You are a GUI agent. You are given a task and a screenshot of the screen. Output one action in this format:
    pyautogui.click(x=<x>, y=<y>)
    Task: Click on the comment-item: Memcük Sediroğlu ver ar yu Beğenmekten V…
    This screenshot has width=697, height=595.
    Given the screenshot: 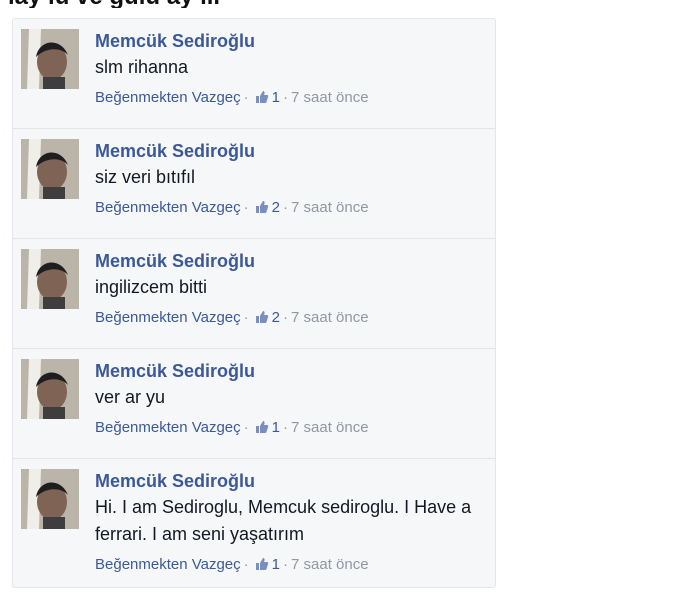 What is the action you would take?
    pyautogui.click(x=254, y=404)
    